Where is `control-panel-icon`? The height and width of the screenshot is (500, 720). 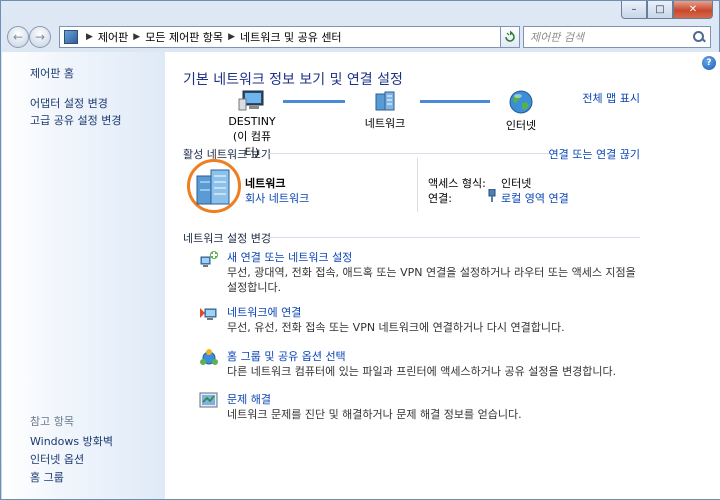 control-panel-icon is located at coordinates (71, 37).